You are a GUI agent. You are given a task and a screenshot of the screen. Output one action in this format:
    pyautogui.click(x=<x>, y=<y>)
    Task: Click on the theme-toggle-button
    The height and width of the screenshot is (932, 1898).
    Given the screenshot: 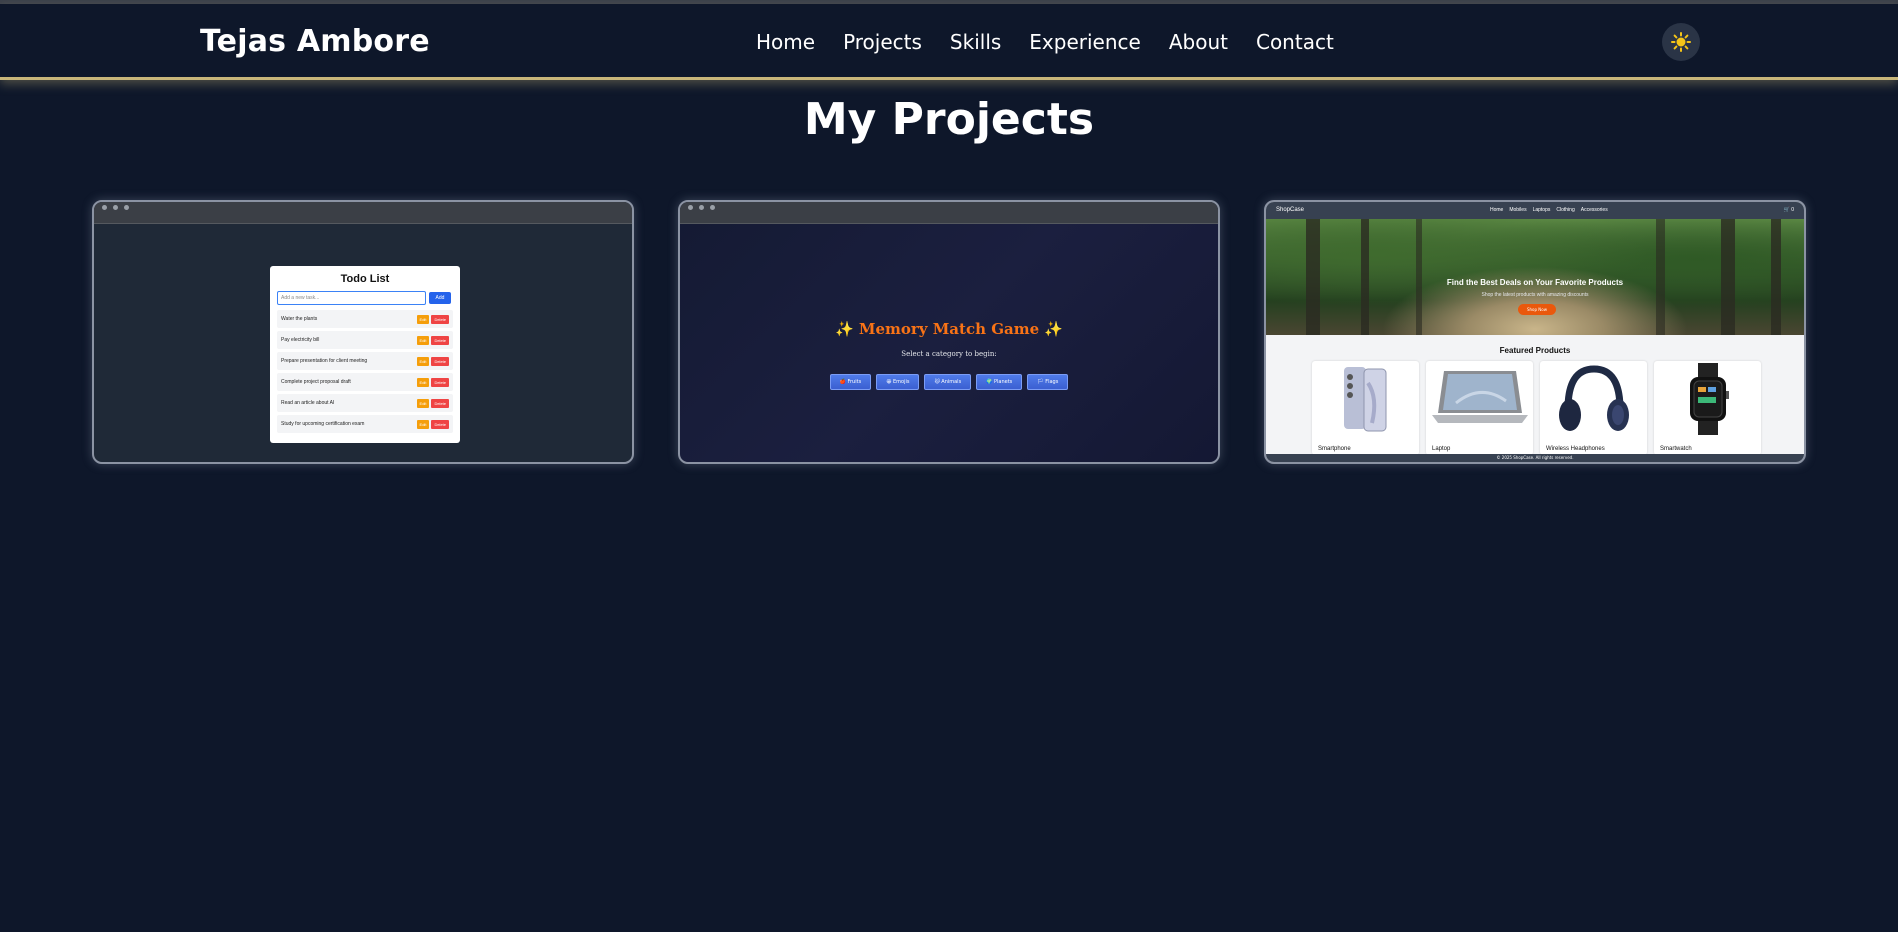 What is the action you would take?
    pyautogui.click(x=1681, y=42)
    